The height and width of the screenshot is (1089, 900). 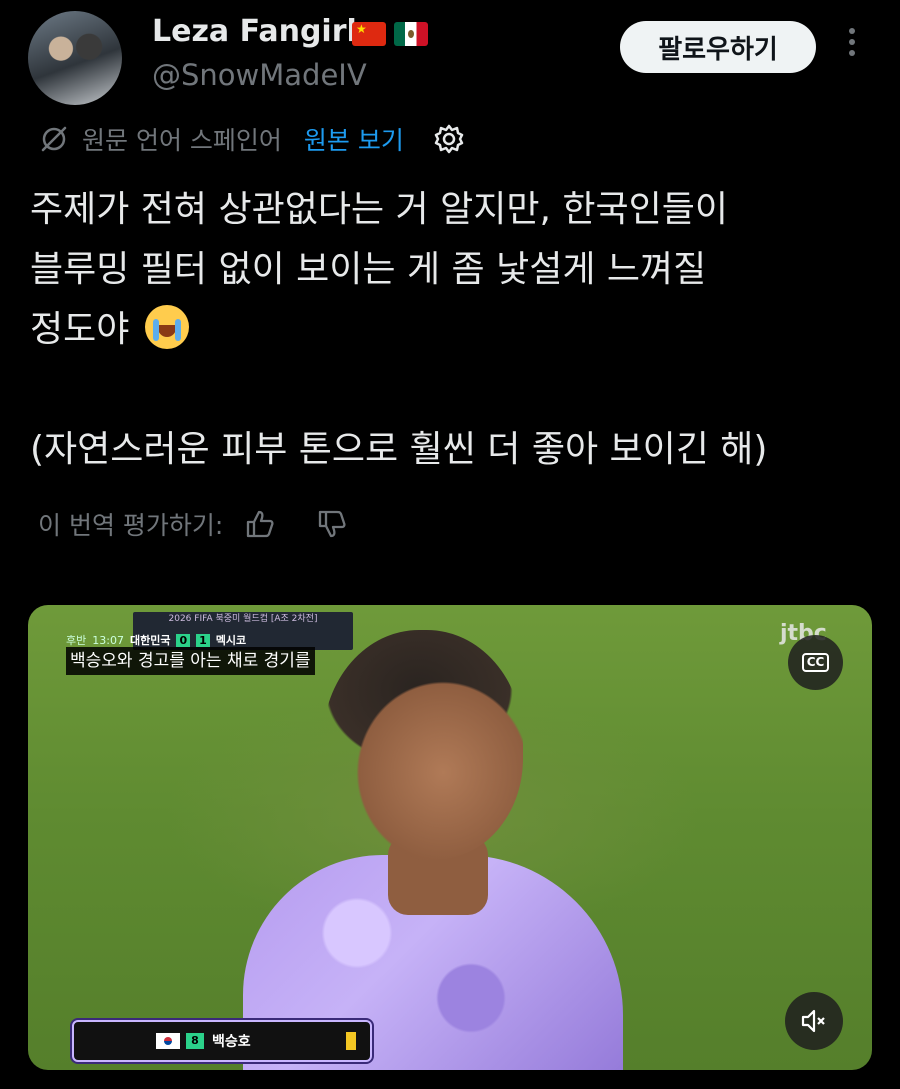 I want to click on follow-button: 팔로우하기, so click(x=718, y=47).